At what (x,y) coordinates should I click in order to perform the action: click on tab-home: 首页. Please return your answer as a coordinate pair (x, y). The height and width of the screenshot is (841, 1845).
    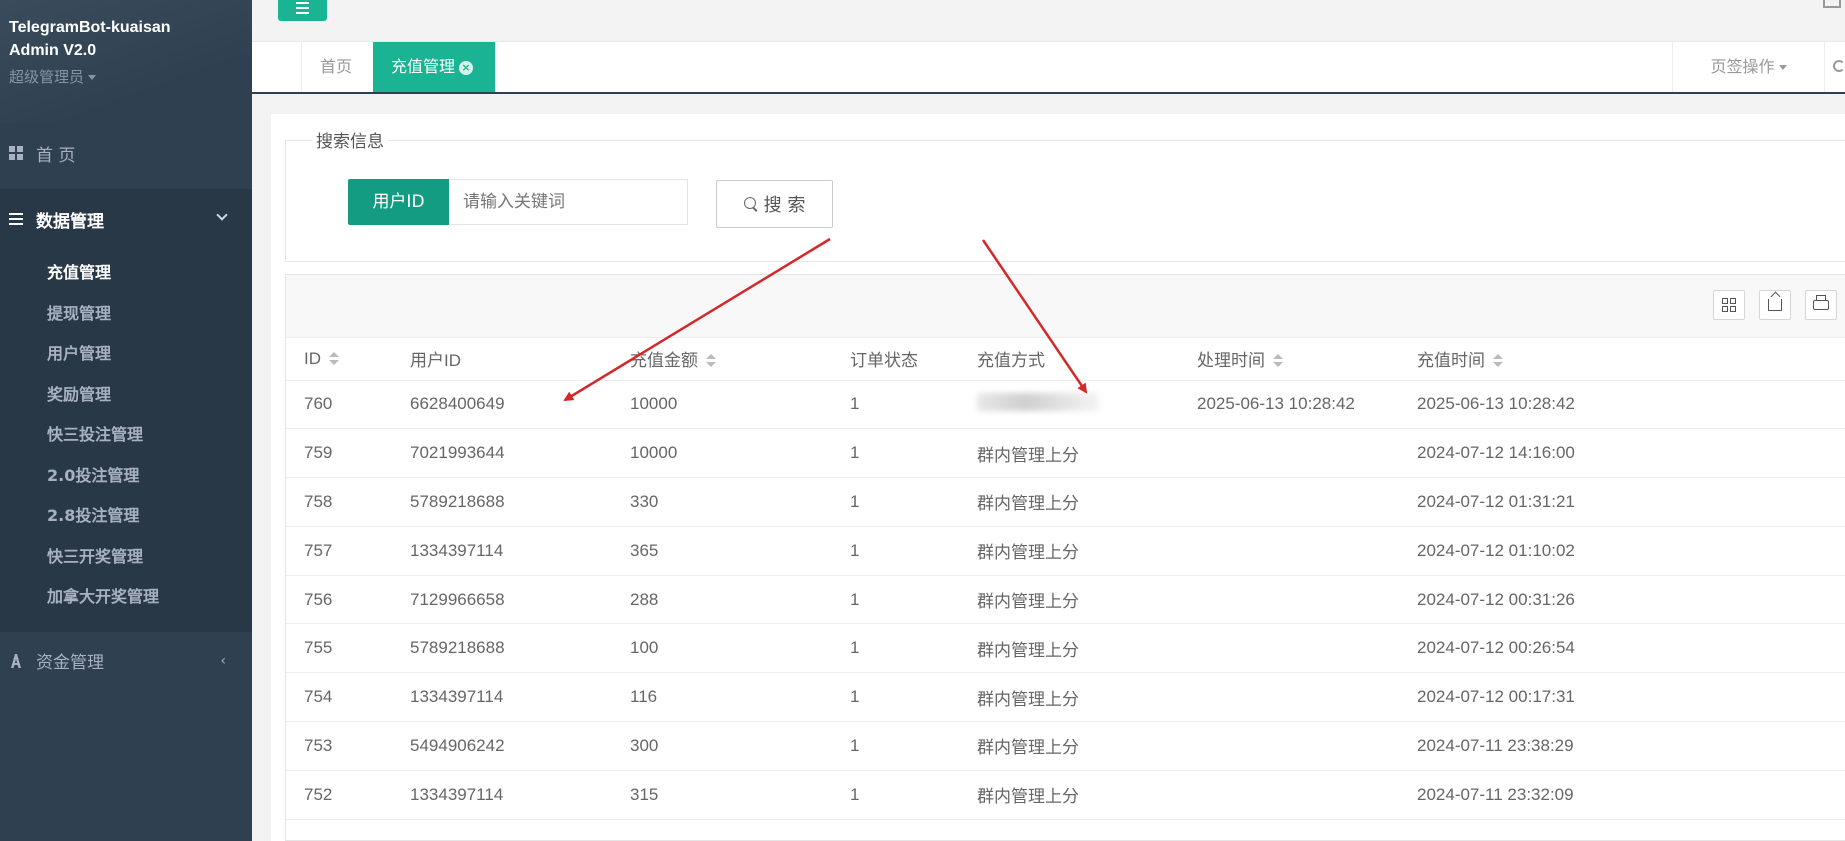
    Looking at the image, I should click on (338, 67).